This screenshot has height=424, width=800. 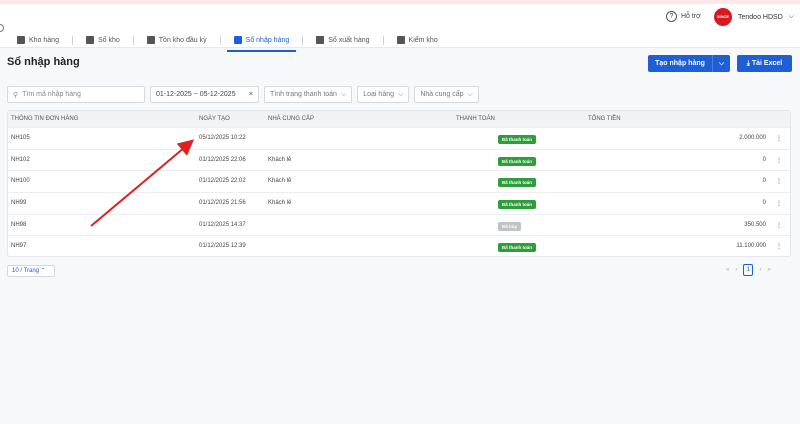 What do you see at coordinates (723, 22) in the screenshot?
I see `avatar: SINCE 1991` at bounding box center [723, 22].